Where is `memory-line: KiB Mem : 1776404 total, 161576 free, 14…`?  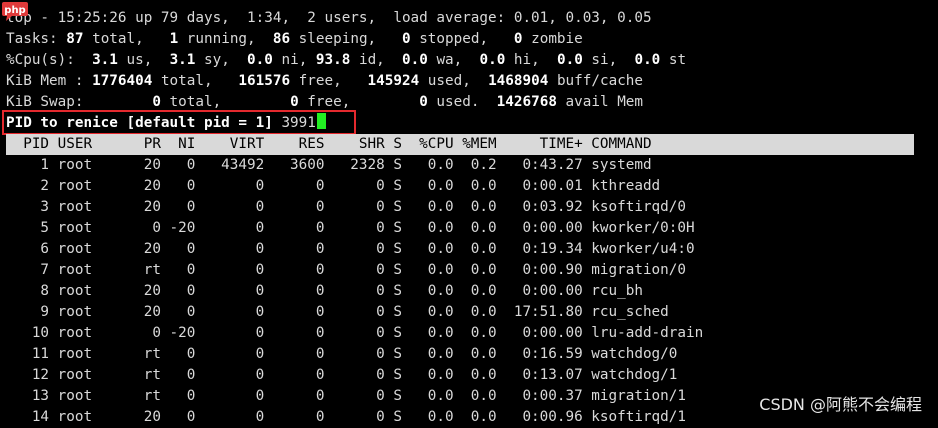
memory-line: KiB Mem : 1776404 total, 161576 free, 14… is located at coordinates (325, 81).